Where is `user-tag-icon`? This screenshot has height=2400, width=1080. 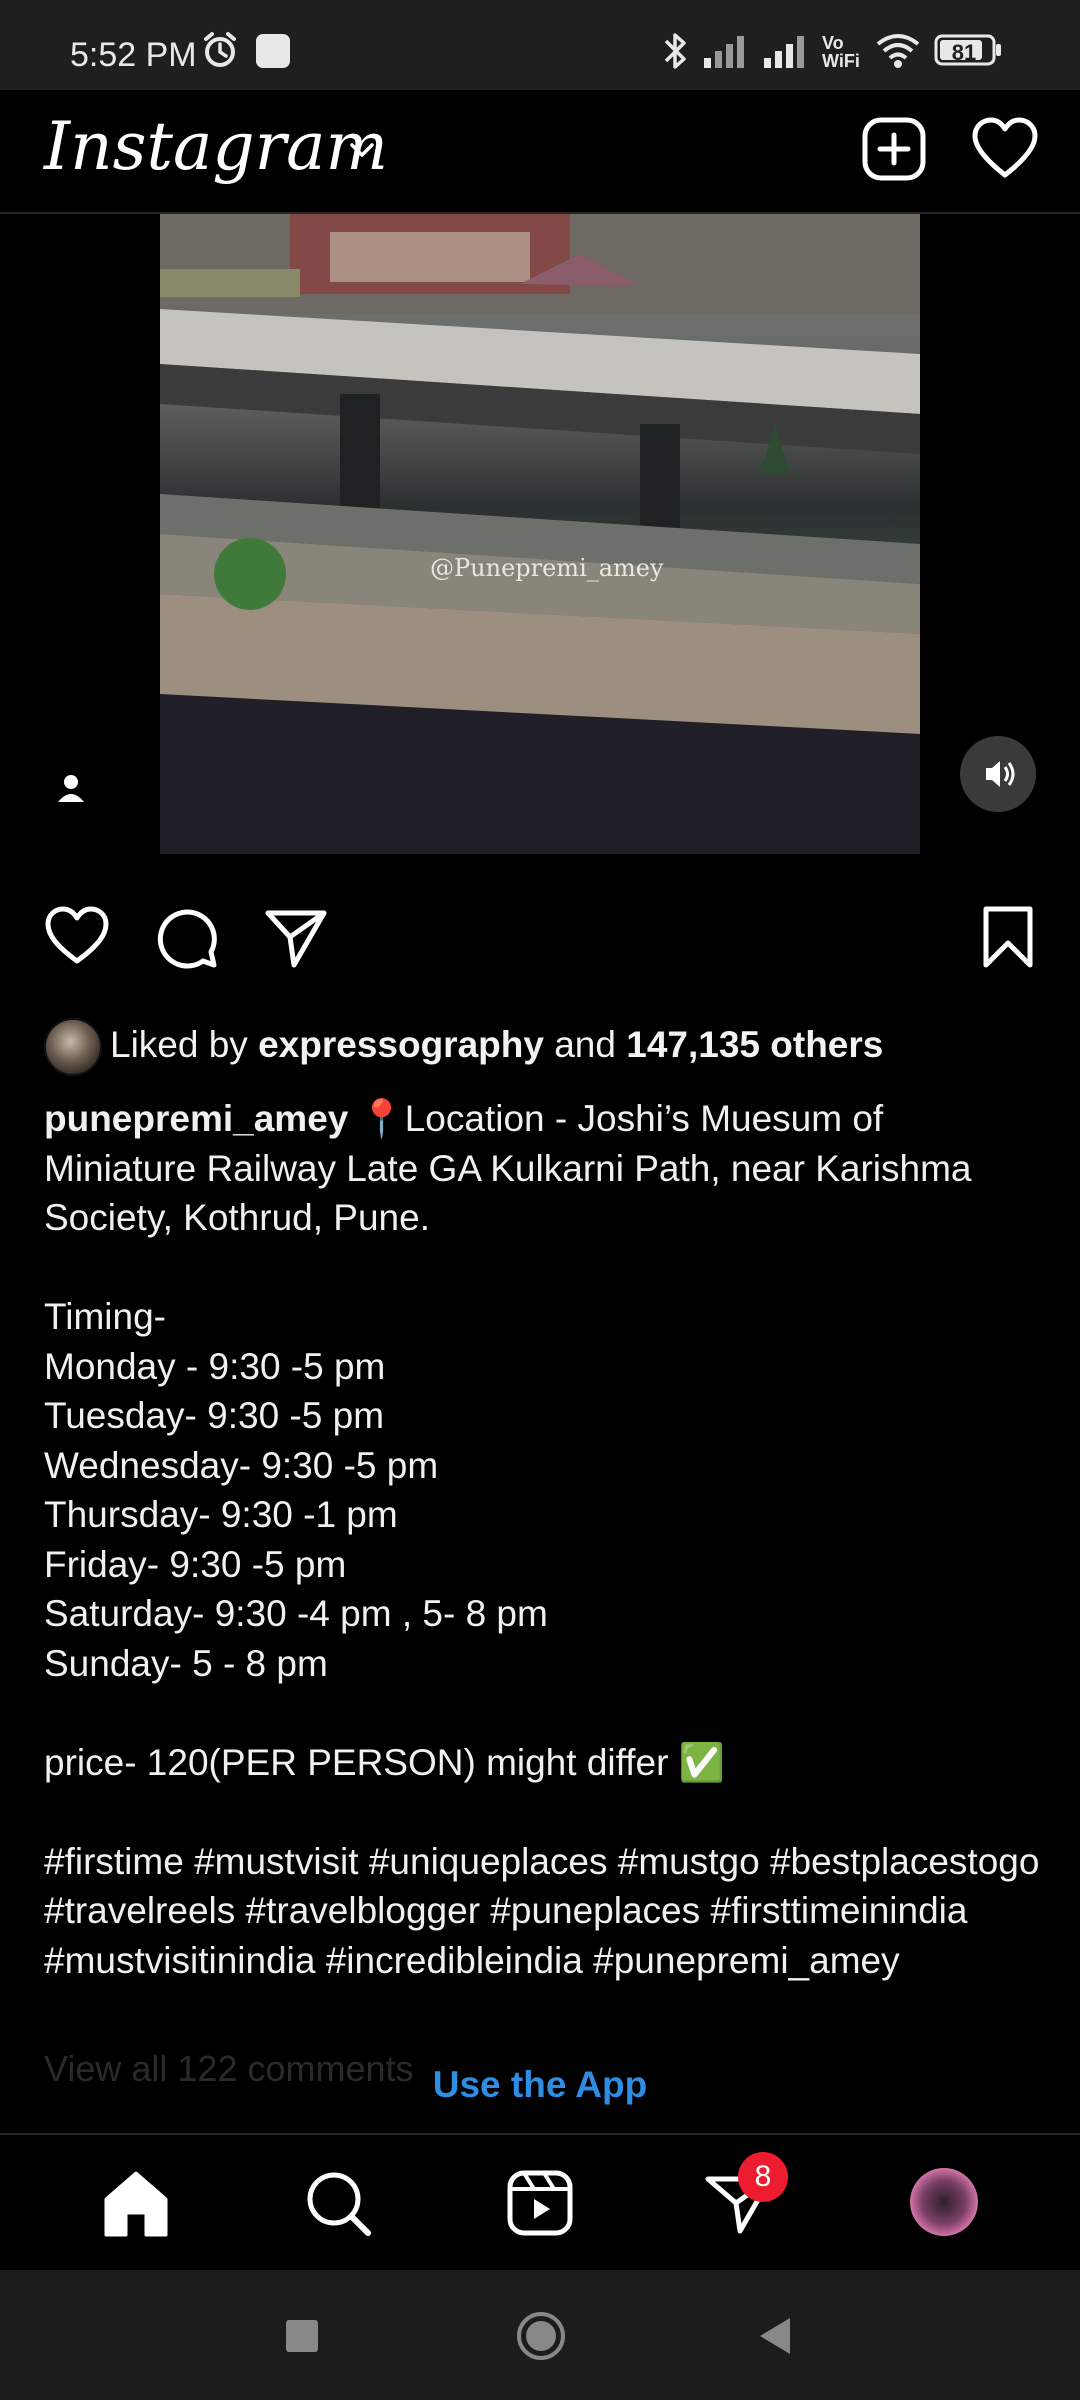 user-tag-icon is located at coordinates (71, 791).